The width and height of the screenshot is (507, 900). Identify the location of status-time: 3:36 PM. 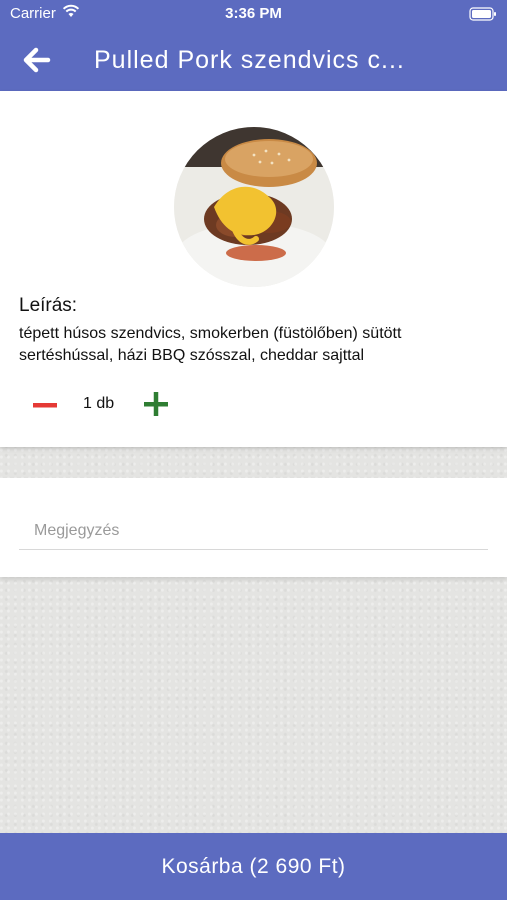
(253, 13).